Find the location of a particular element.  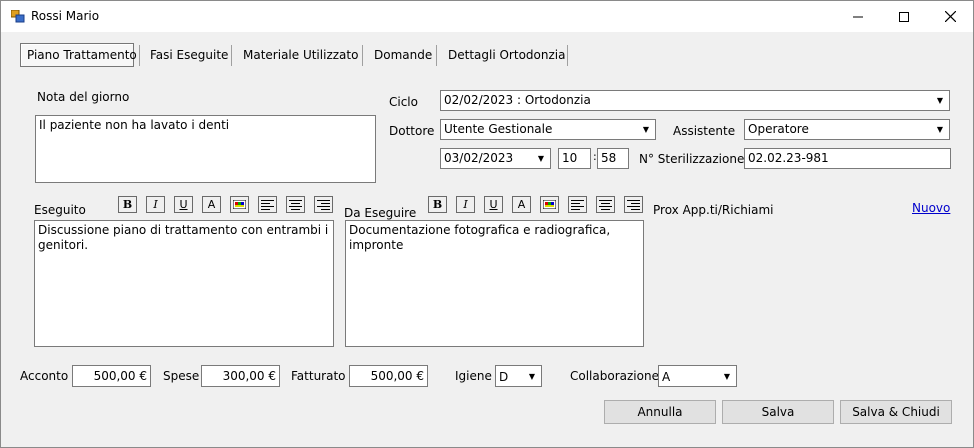

minimize-icon is located at coordinates (858, 16).